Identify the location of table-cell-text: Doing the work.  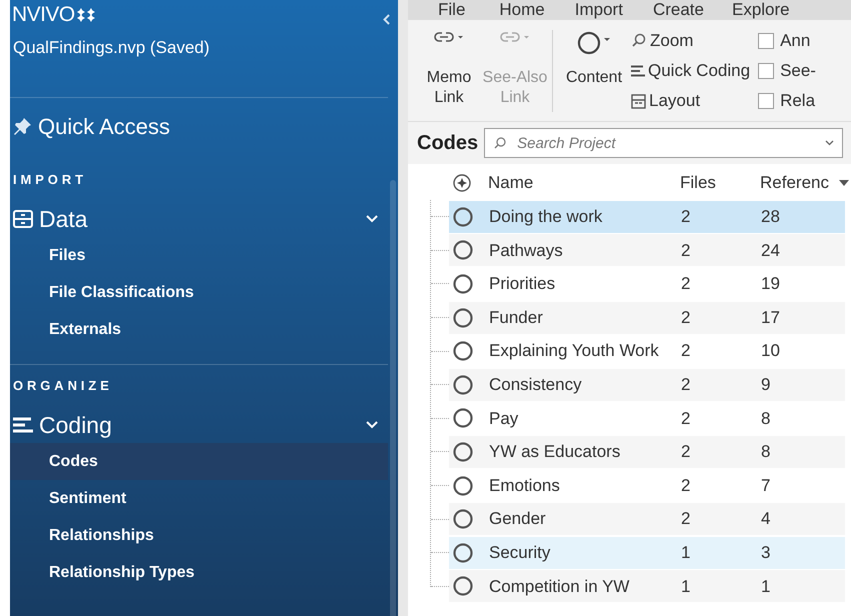
(546, 217).